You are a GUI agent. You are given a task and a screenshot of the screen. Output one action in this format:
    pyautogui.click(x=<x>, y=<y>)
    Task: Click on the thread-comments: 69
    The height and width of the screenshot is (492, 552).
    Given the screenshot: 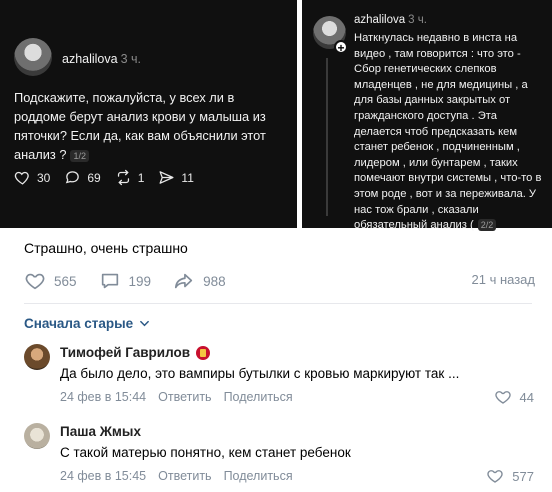 What is the action you would take?
    pyautogui.click(x=82, y=177)
    